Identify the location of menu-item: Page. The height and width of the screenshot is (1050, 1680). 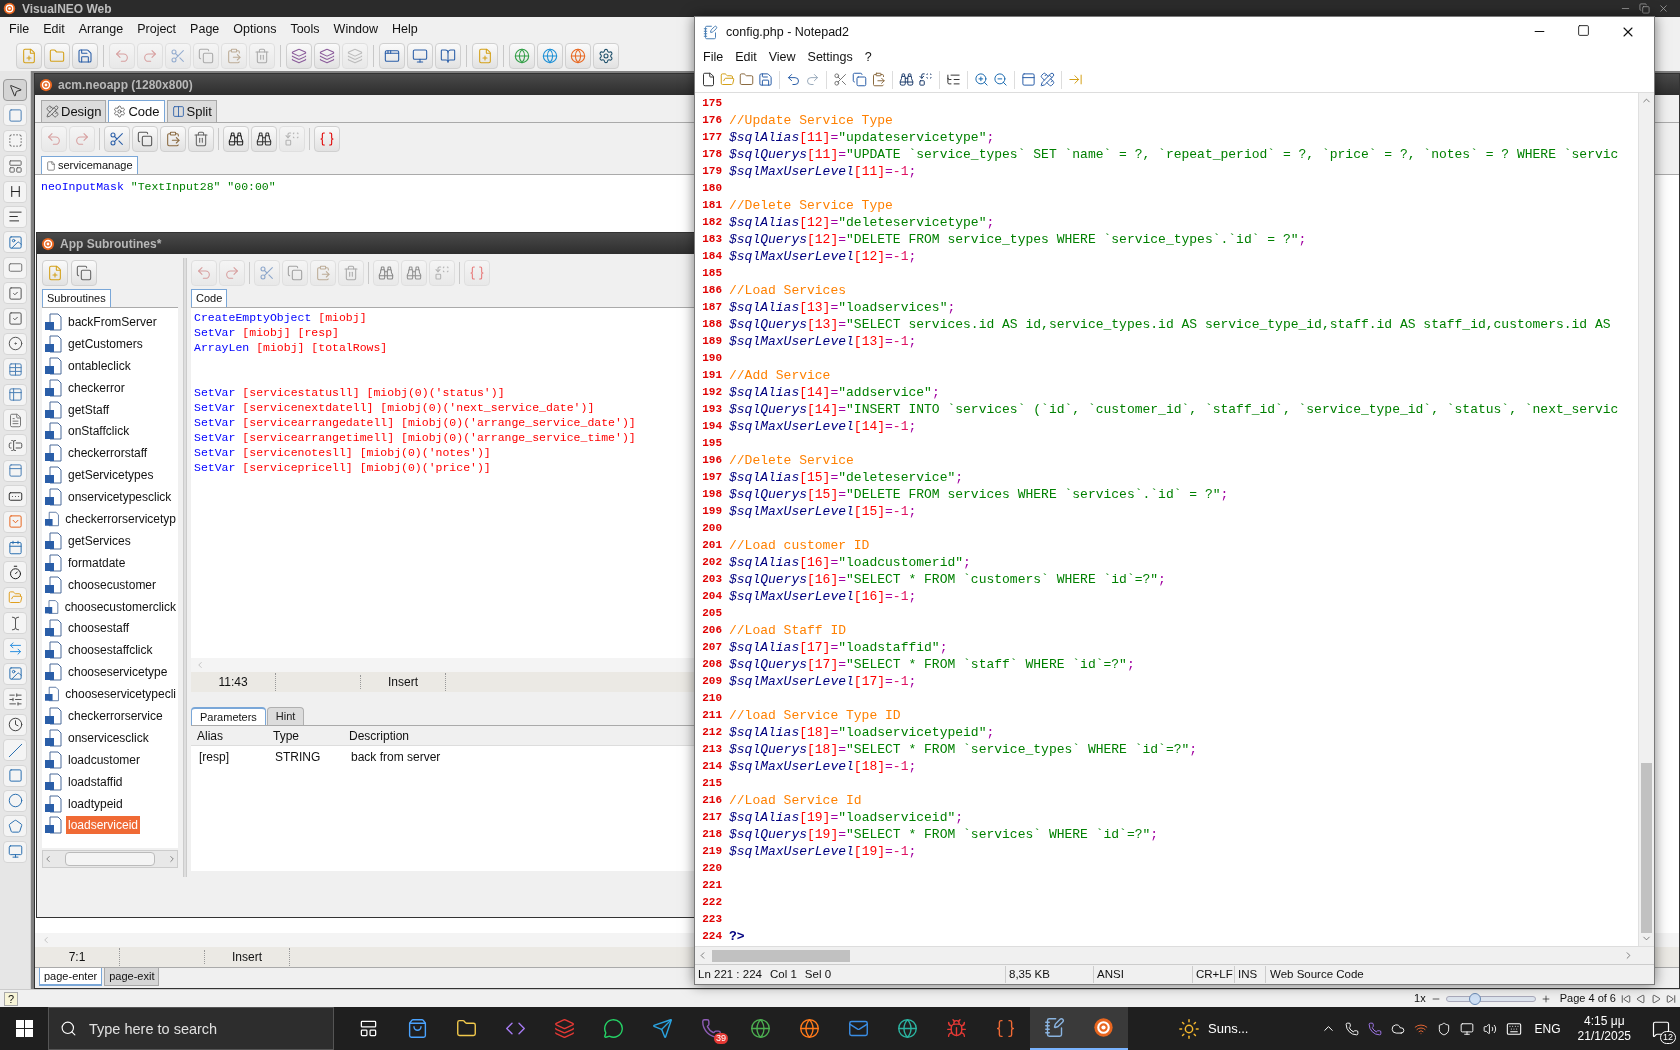
(205, 29).